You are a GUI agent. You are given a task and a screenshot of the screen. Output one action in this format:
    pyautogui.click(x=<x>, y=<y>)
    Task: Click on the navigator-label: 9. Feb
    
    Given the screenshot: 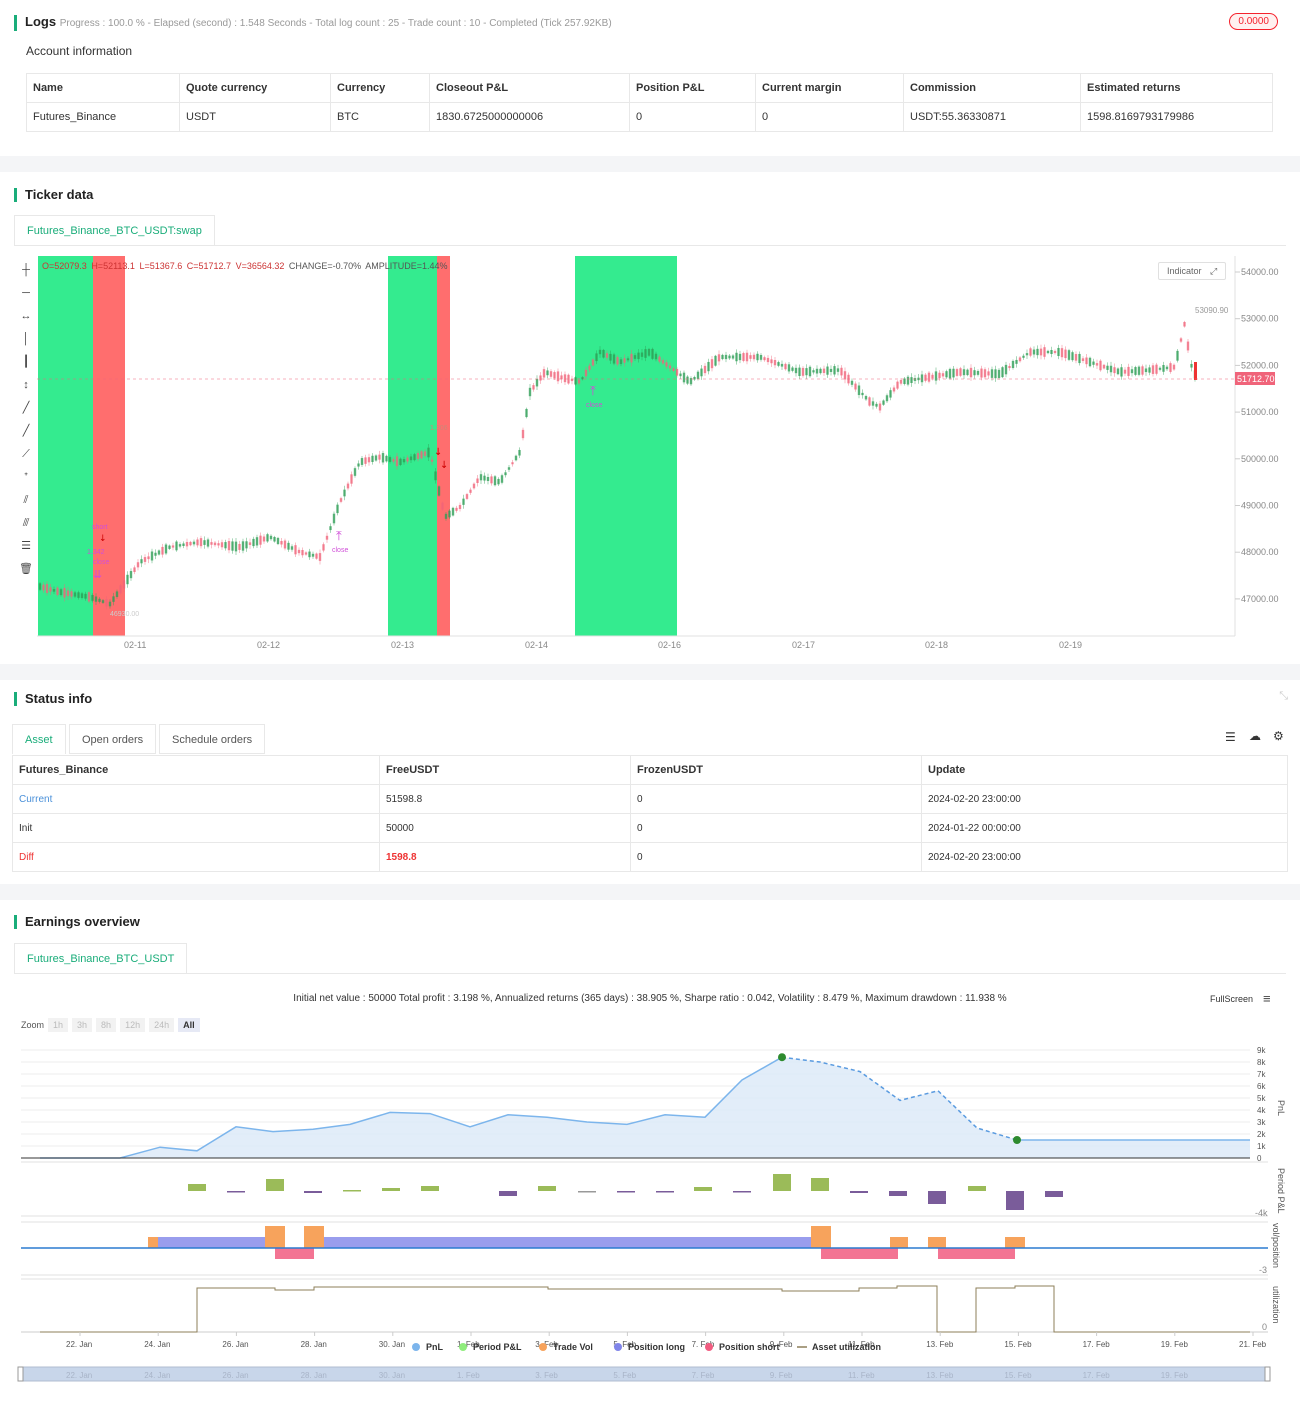 What is the action you would take?
    pyautogui.click(x=781, y=1375)
    